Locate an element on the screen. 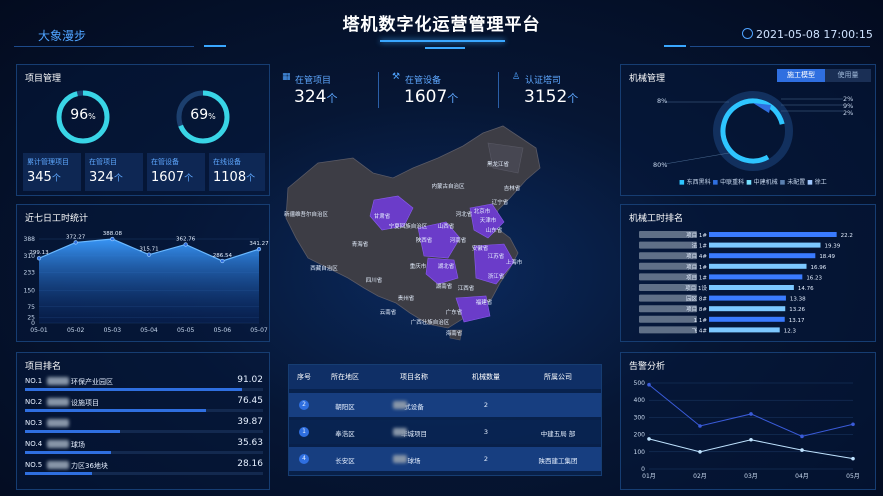 The image size is (883, 496). table-row: 1 奉浩区 华城项目 3 中建五局 部 is located at coordinates (445, 432).